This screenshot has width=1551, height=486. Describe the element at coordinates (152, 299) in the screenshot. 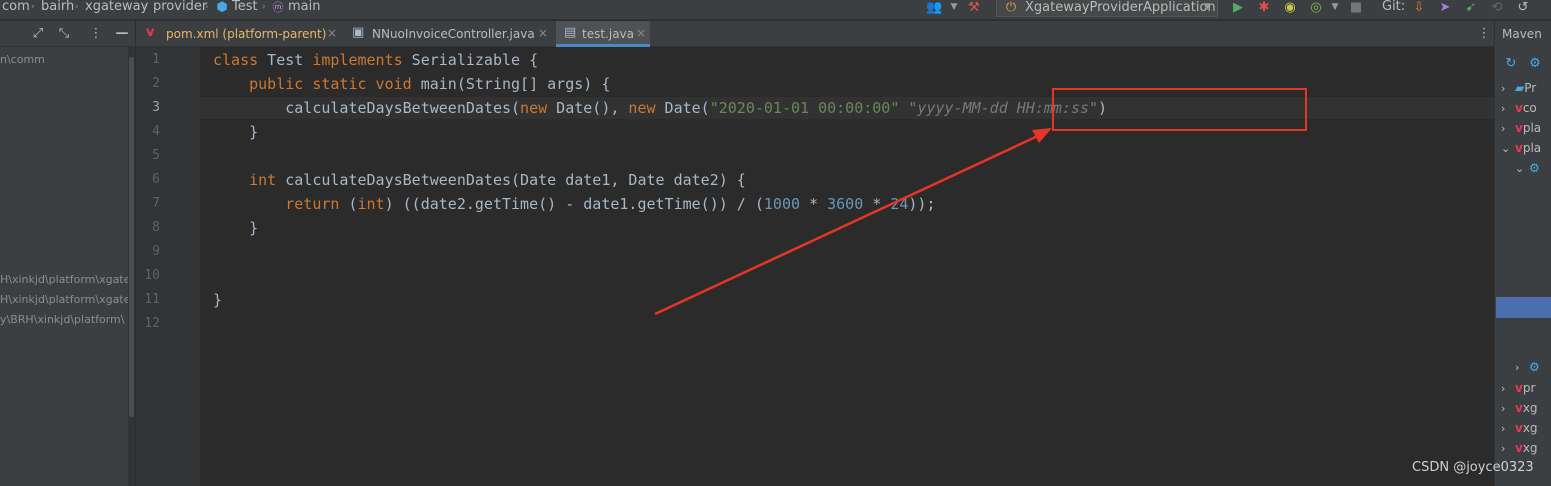

I see `line-number: 11` at that location.